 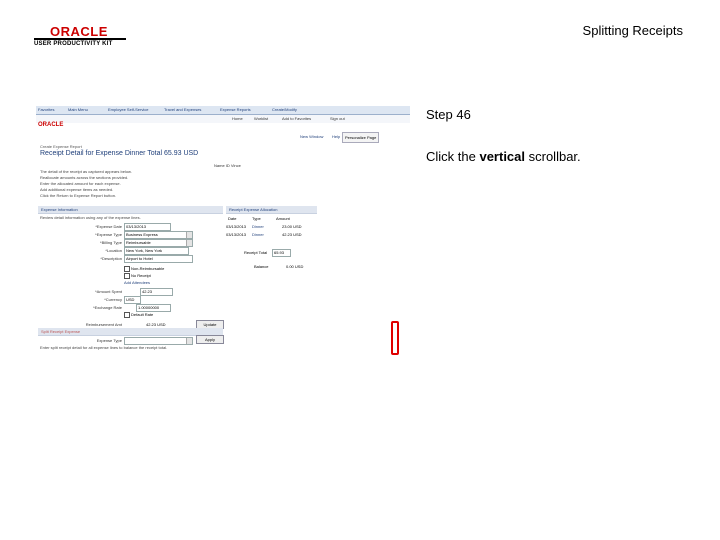 What do you see at coordinates (448, 114) in the screenshot?
I see `step-number: Step 46` at bounding box center [448, 114].